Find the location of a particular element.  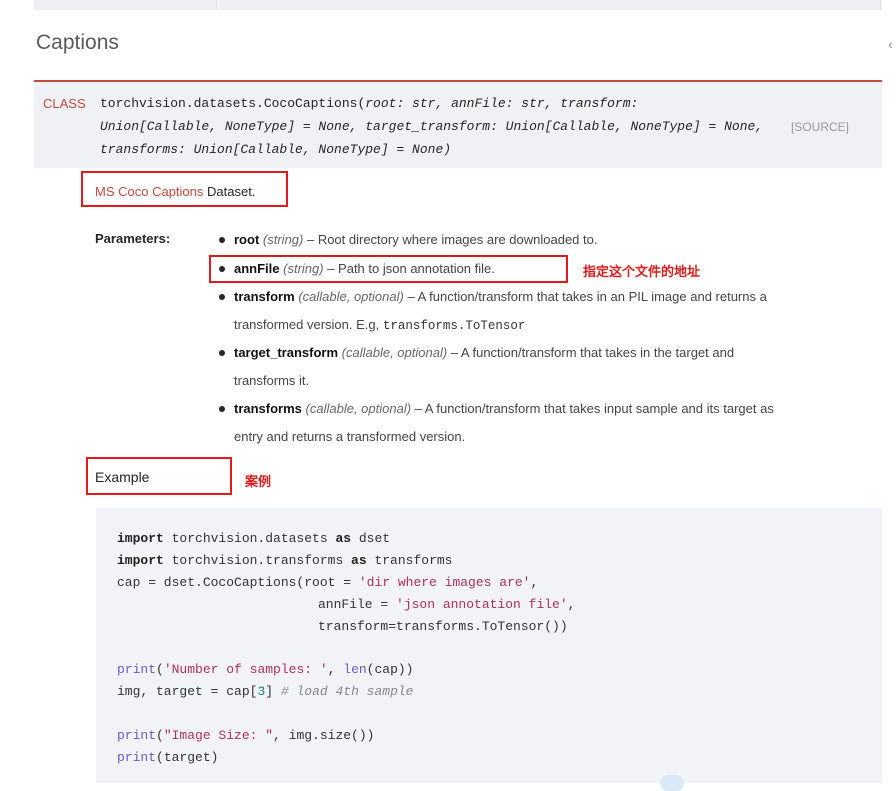

param-target-transform-cont: transforms it. is located at coordinates (272, 380).